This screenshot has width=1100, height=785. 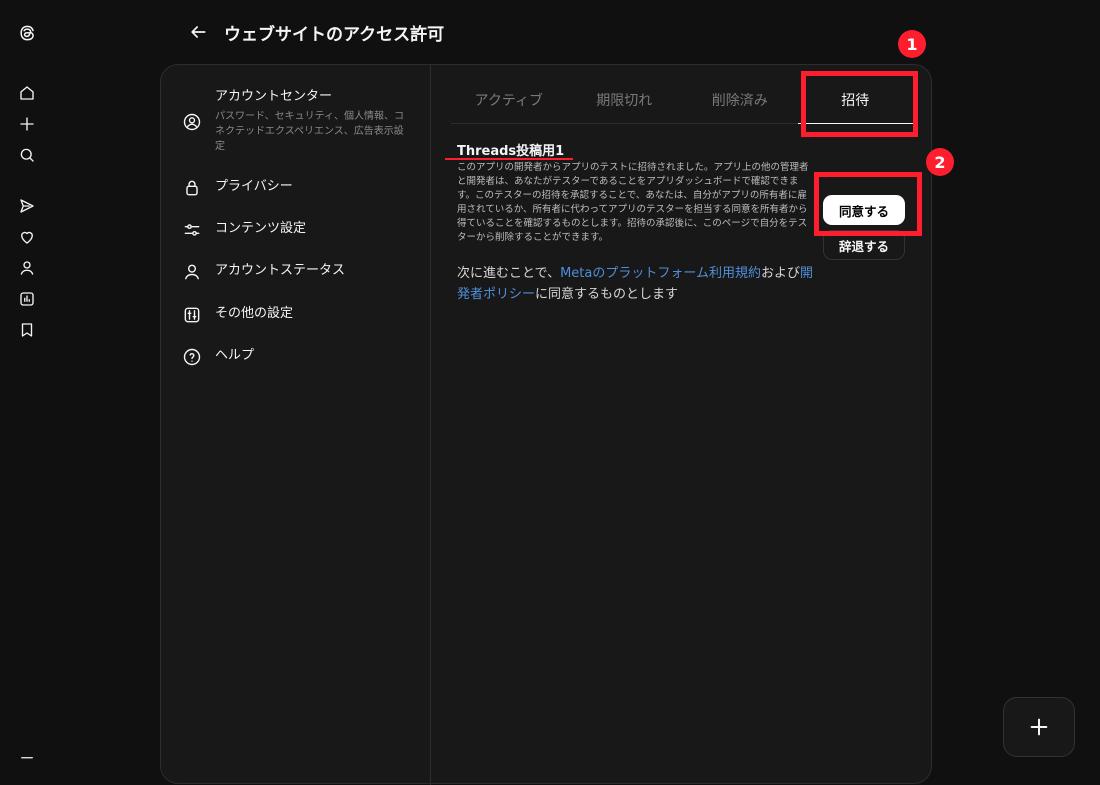 What do you see at coordinates (27, 760) in the screenshot?
I see `menu-icon` at bounding box center [27, 760].